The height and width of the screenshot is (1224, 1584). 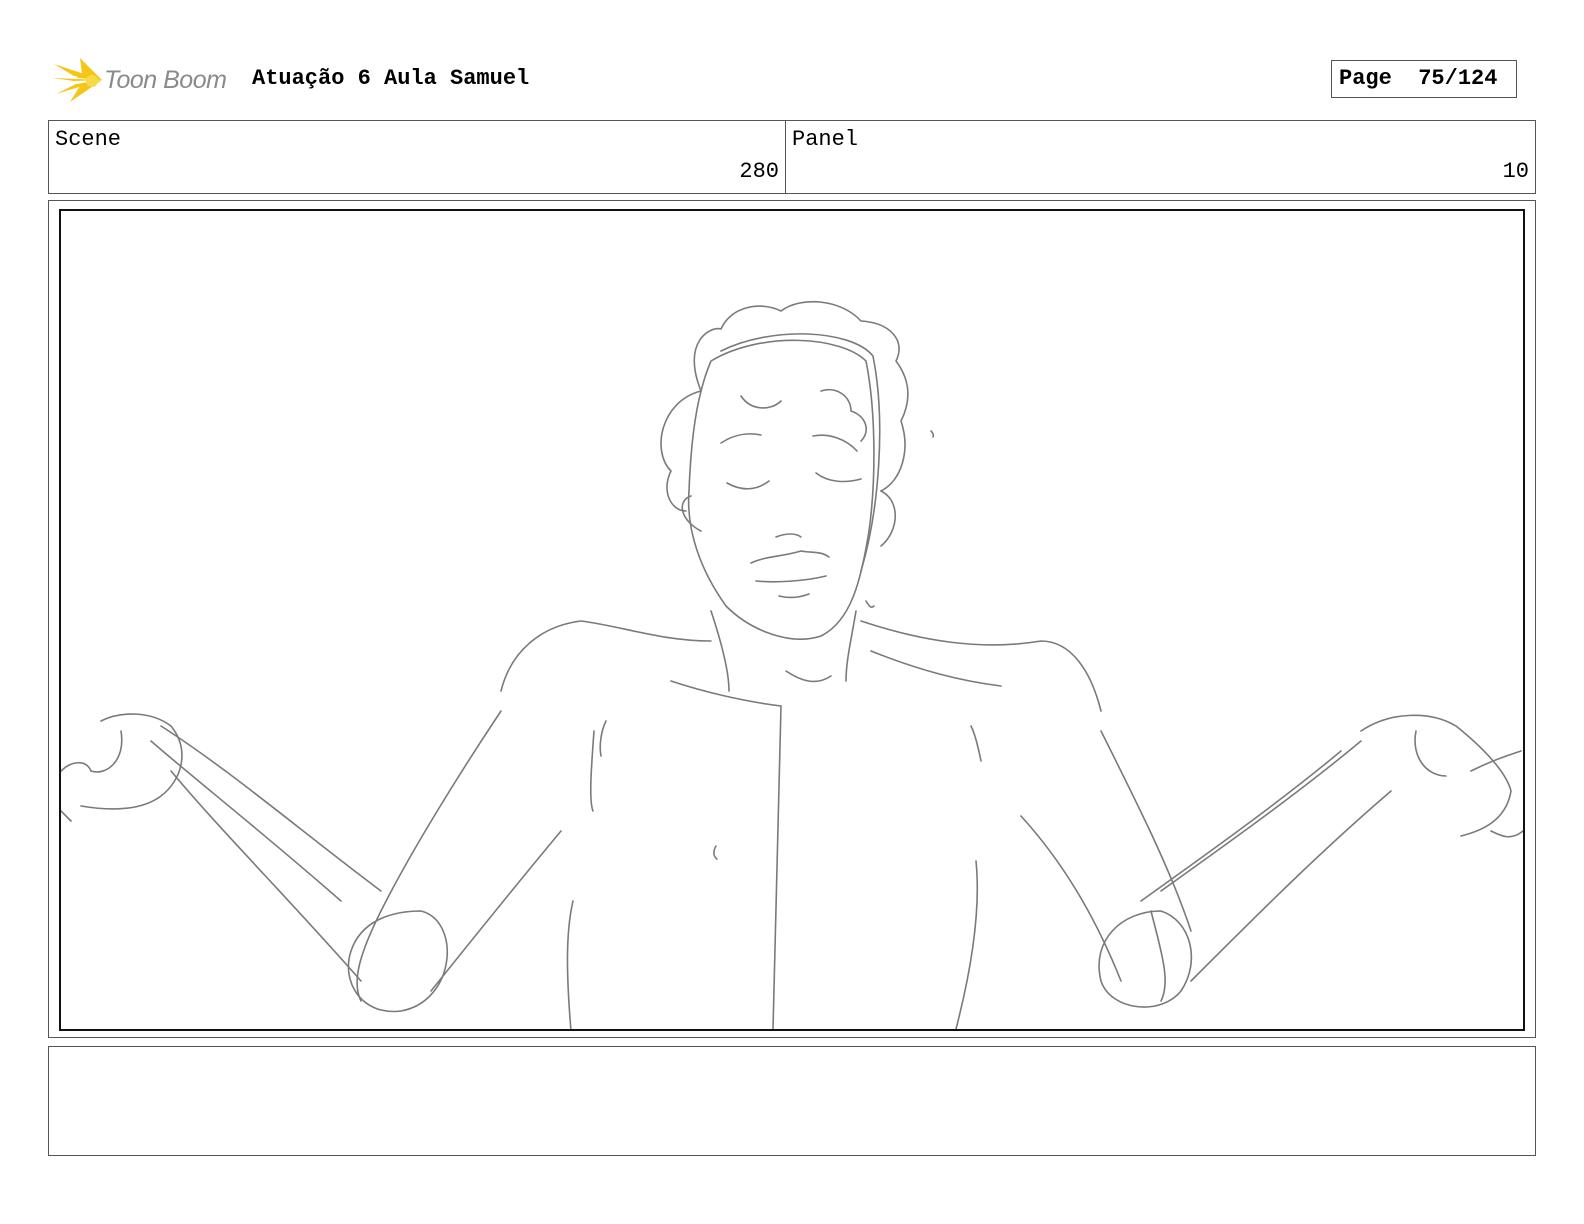 What do you see at coordinates (792, 1101) in the screenshot?
I see `panel-notes` at bounding box center [792, 1101].